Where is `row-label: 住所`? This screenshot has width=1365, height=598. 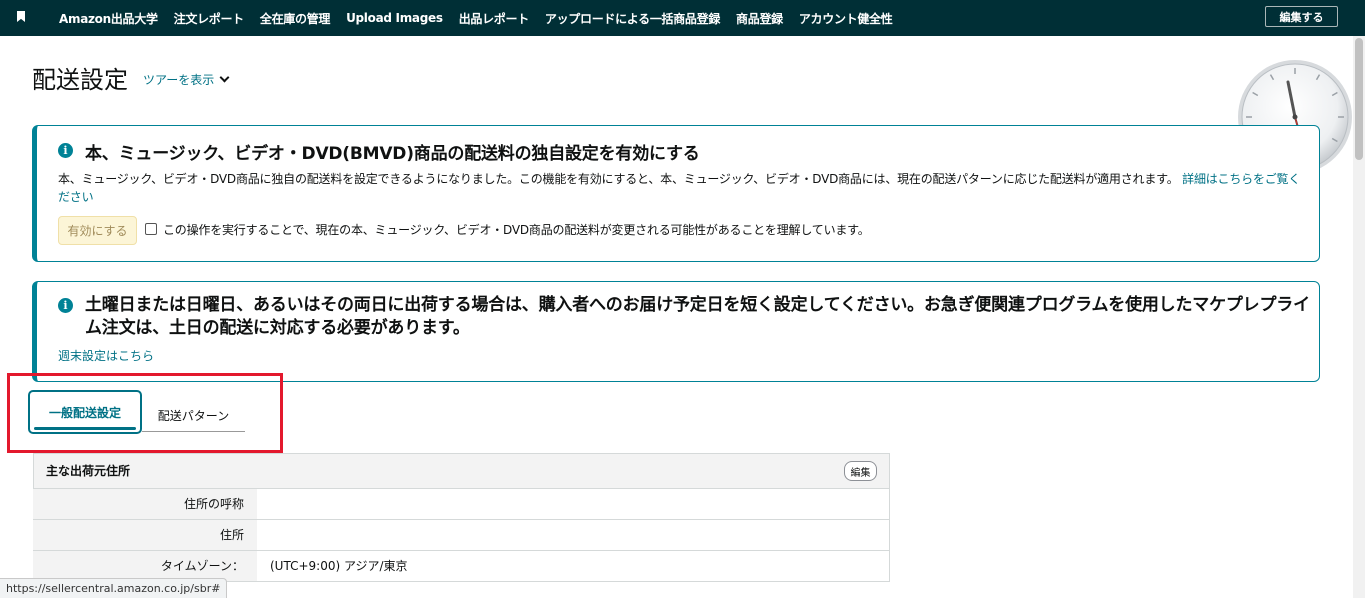 row-label: 住所 is located at coordinates (145, 535).